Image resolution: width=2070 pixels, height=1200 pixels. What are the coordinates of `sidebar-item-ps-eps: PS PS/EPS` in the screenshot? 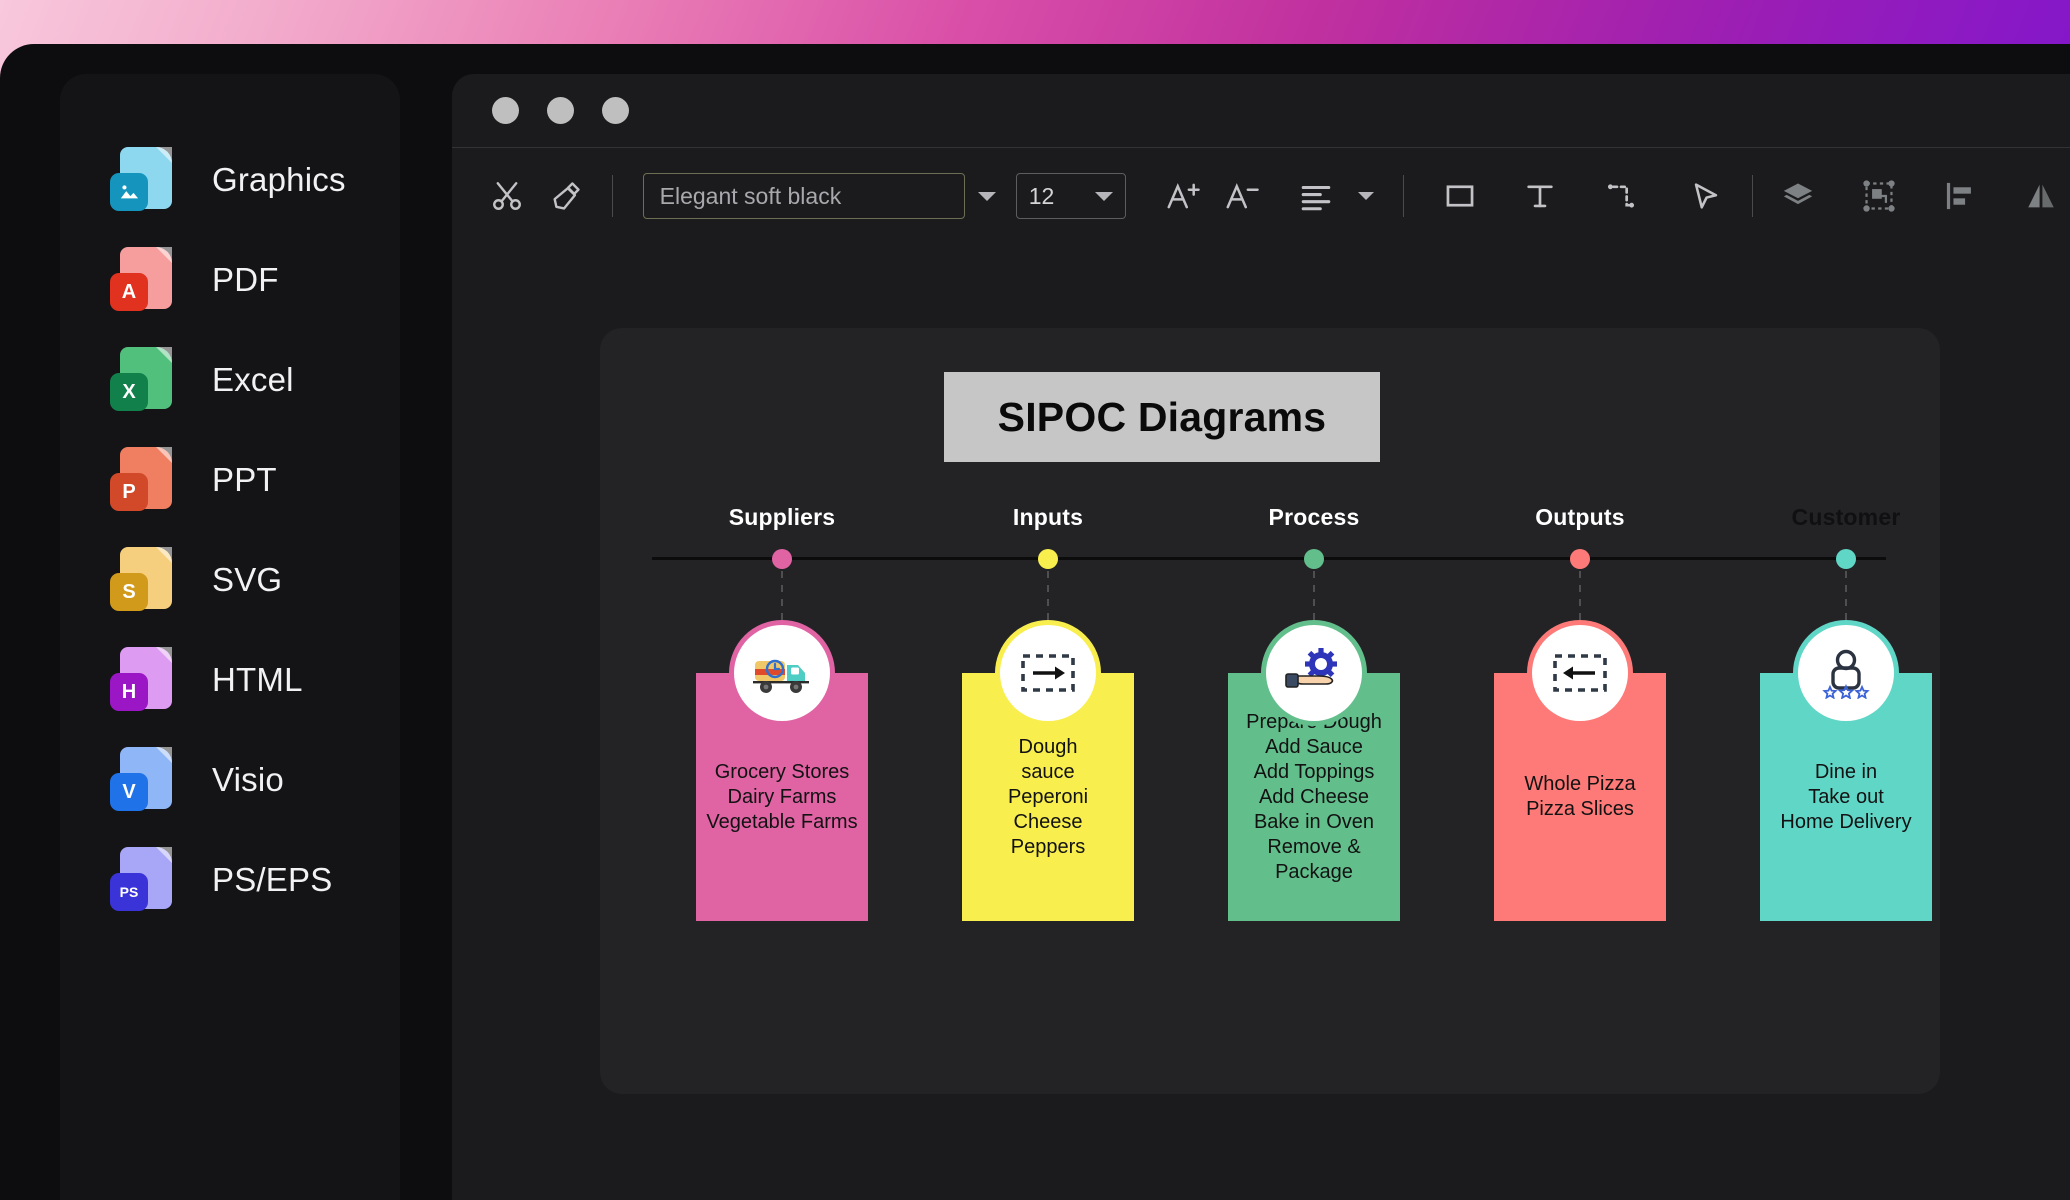 It's located at (230, 880).